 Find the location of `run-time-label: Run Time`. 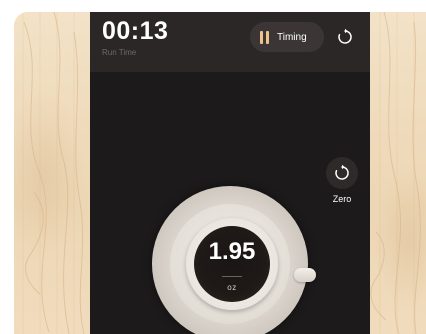

run-time-label: Run Time is located at coordinates (119, 52).